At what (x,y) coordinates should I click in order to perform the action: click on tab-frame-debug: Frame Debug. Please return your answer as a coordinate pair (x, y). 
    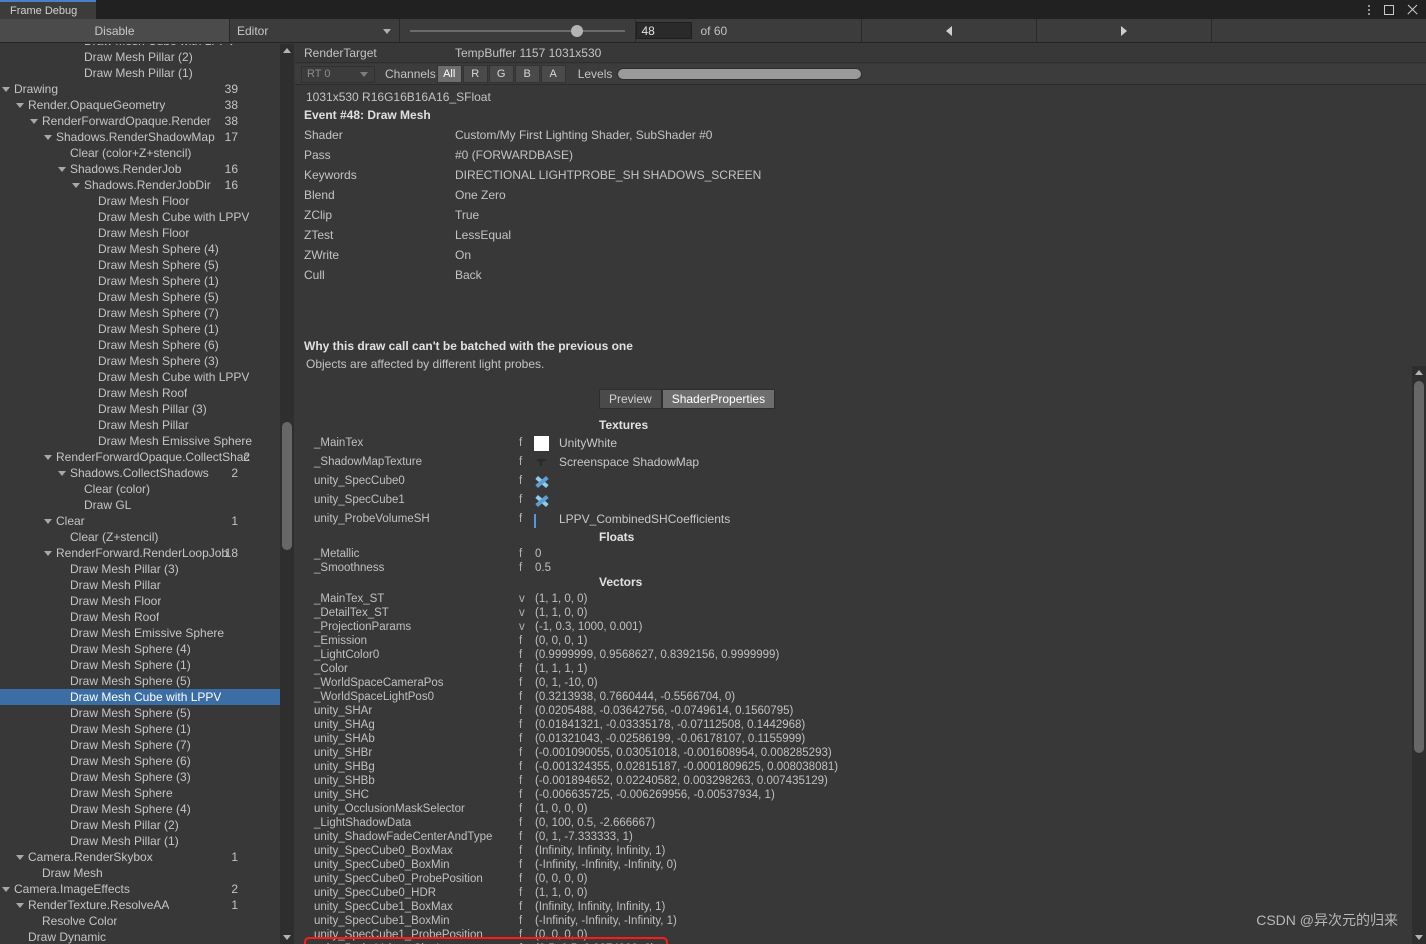
    Looking at the image, I should click on (48, 9).